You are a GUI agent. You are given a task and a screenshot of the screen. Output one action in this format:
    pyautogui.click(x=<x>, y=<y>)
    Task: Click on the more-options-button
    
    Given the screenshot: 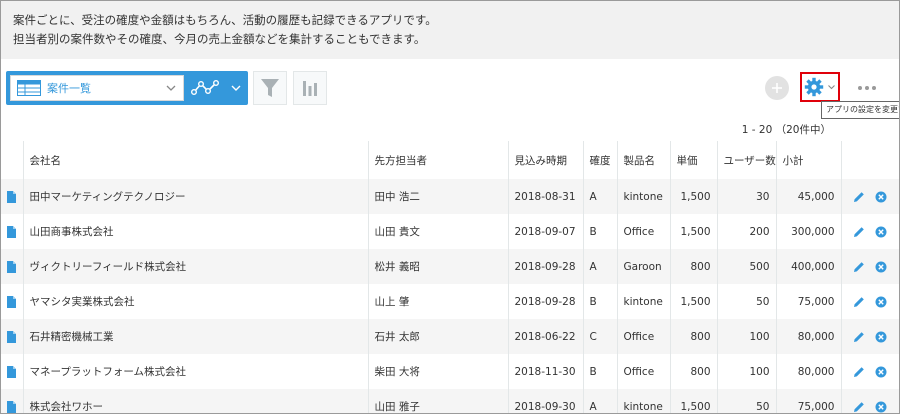 What is the action you would take?
    pyautogui.click(x=867, y=88)
    